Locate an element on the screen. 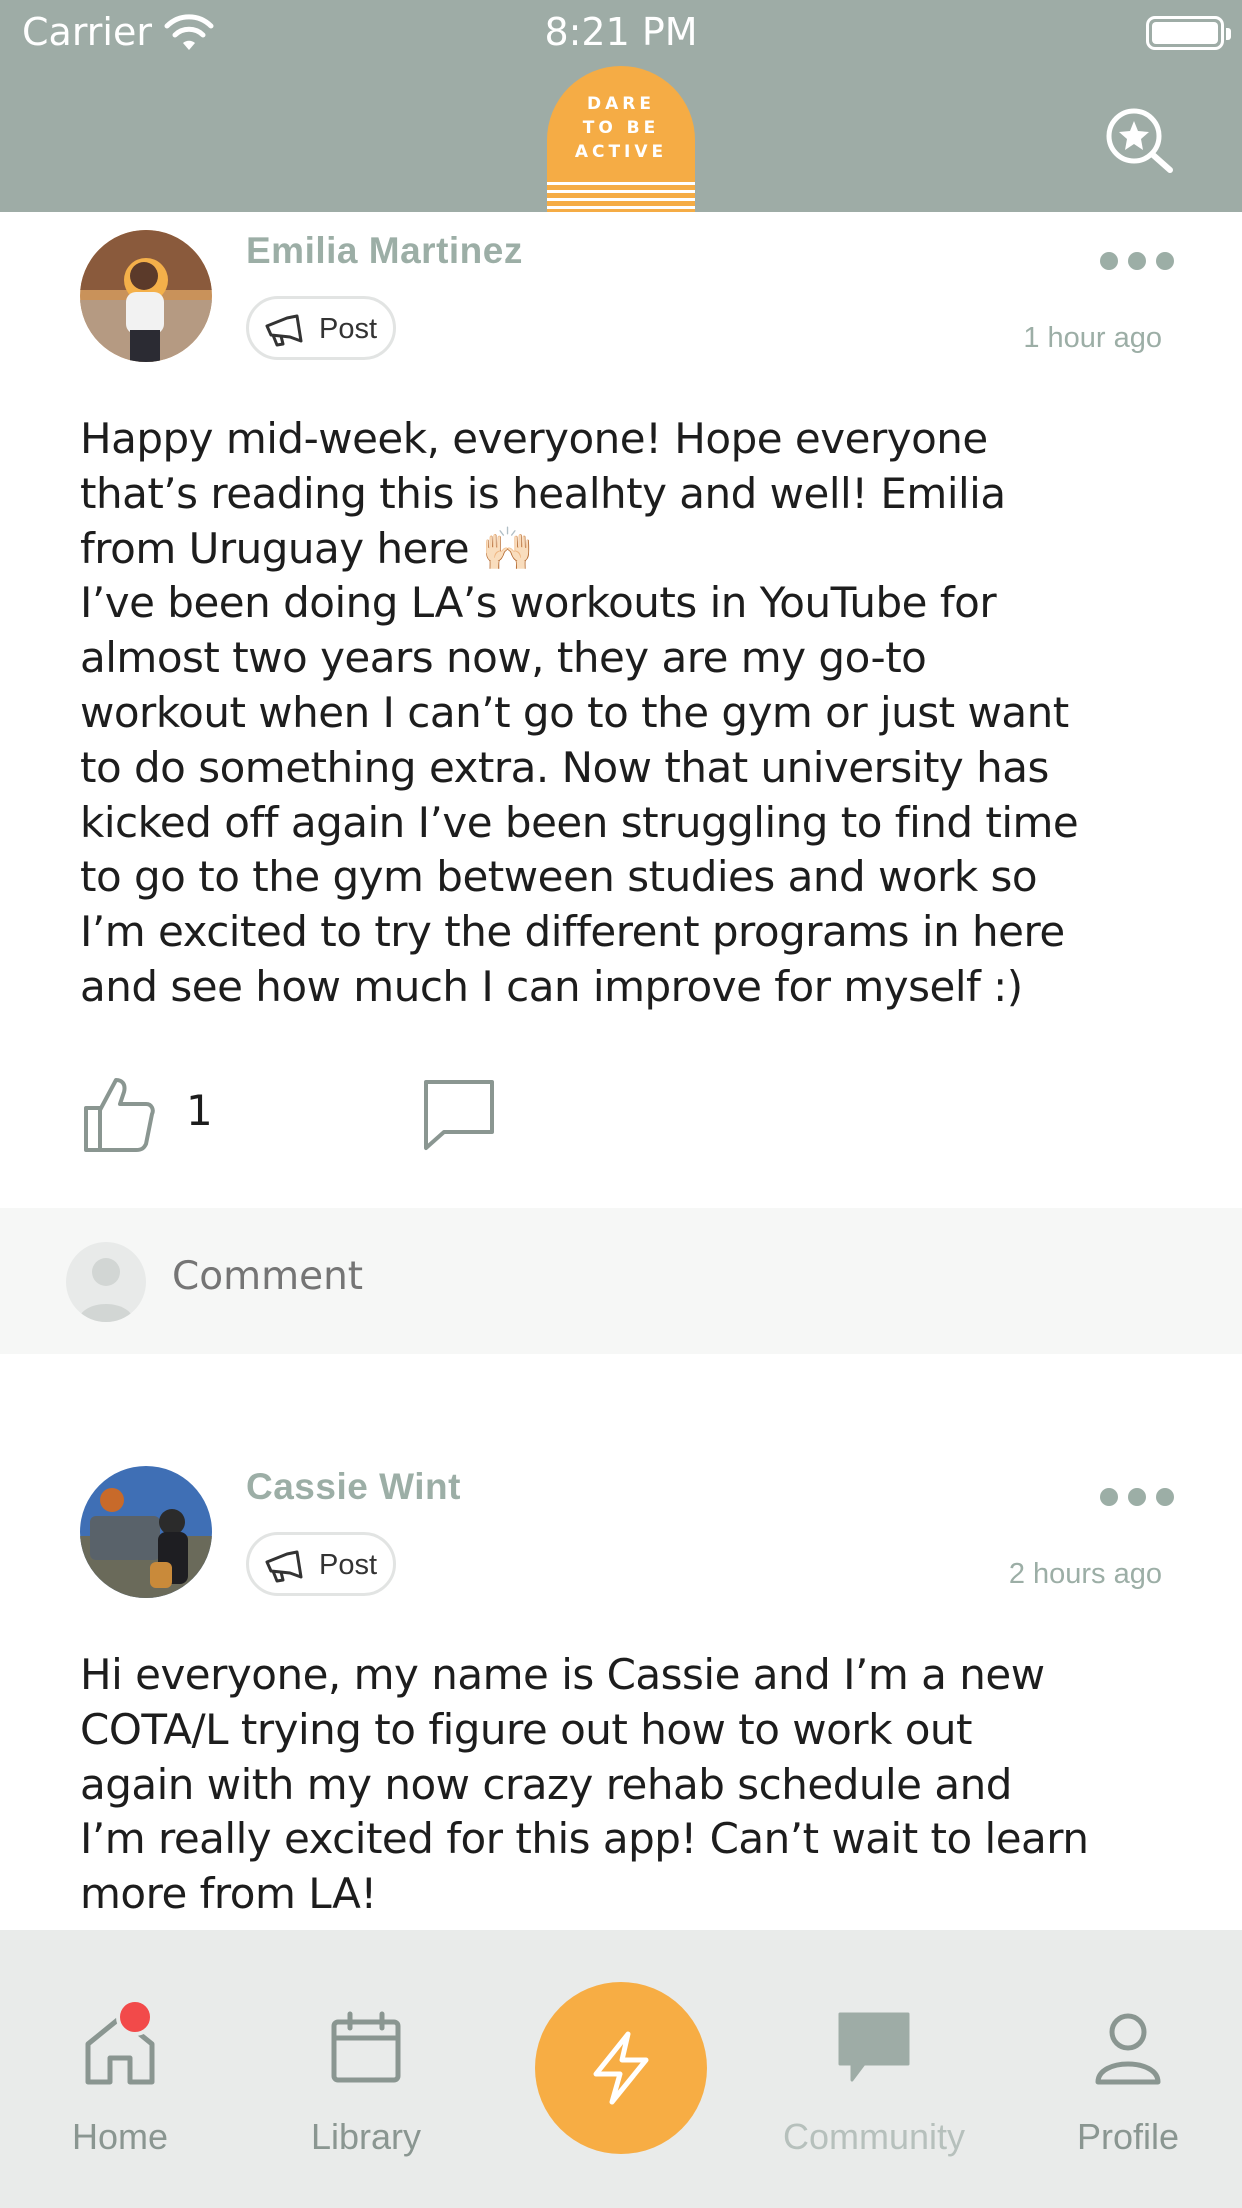 This screenshot has width=1242, height=2208. tab-profile: Profile is located at coordinates (1125, 2069).